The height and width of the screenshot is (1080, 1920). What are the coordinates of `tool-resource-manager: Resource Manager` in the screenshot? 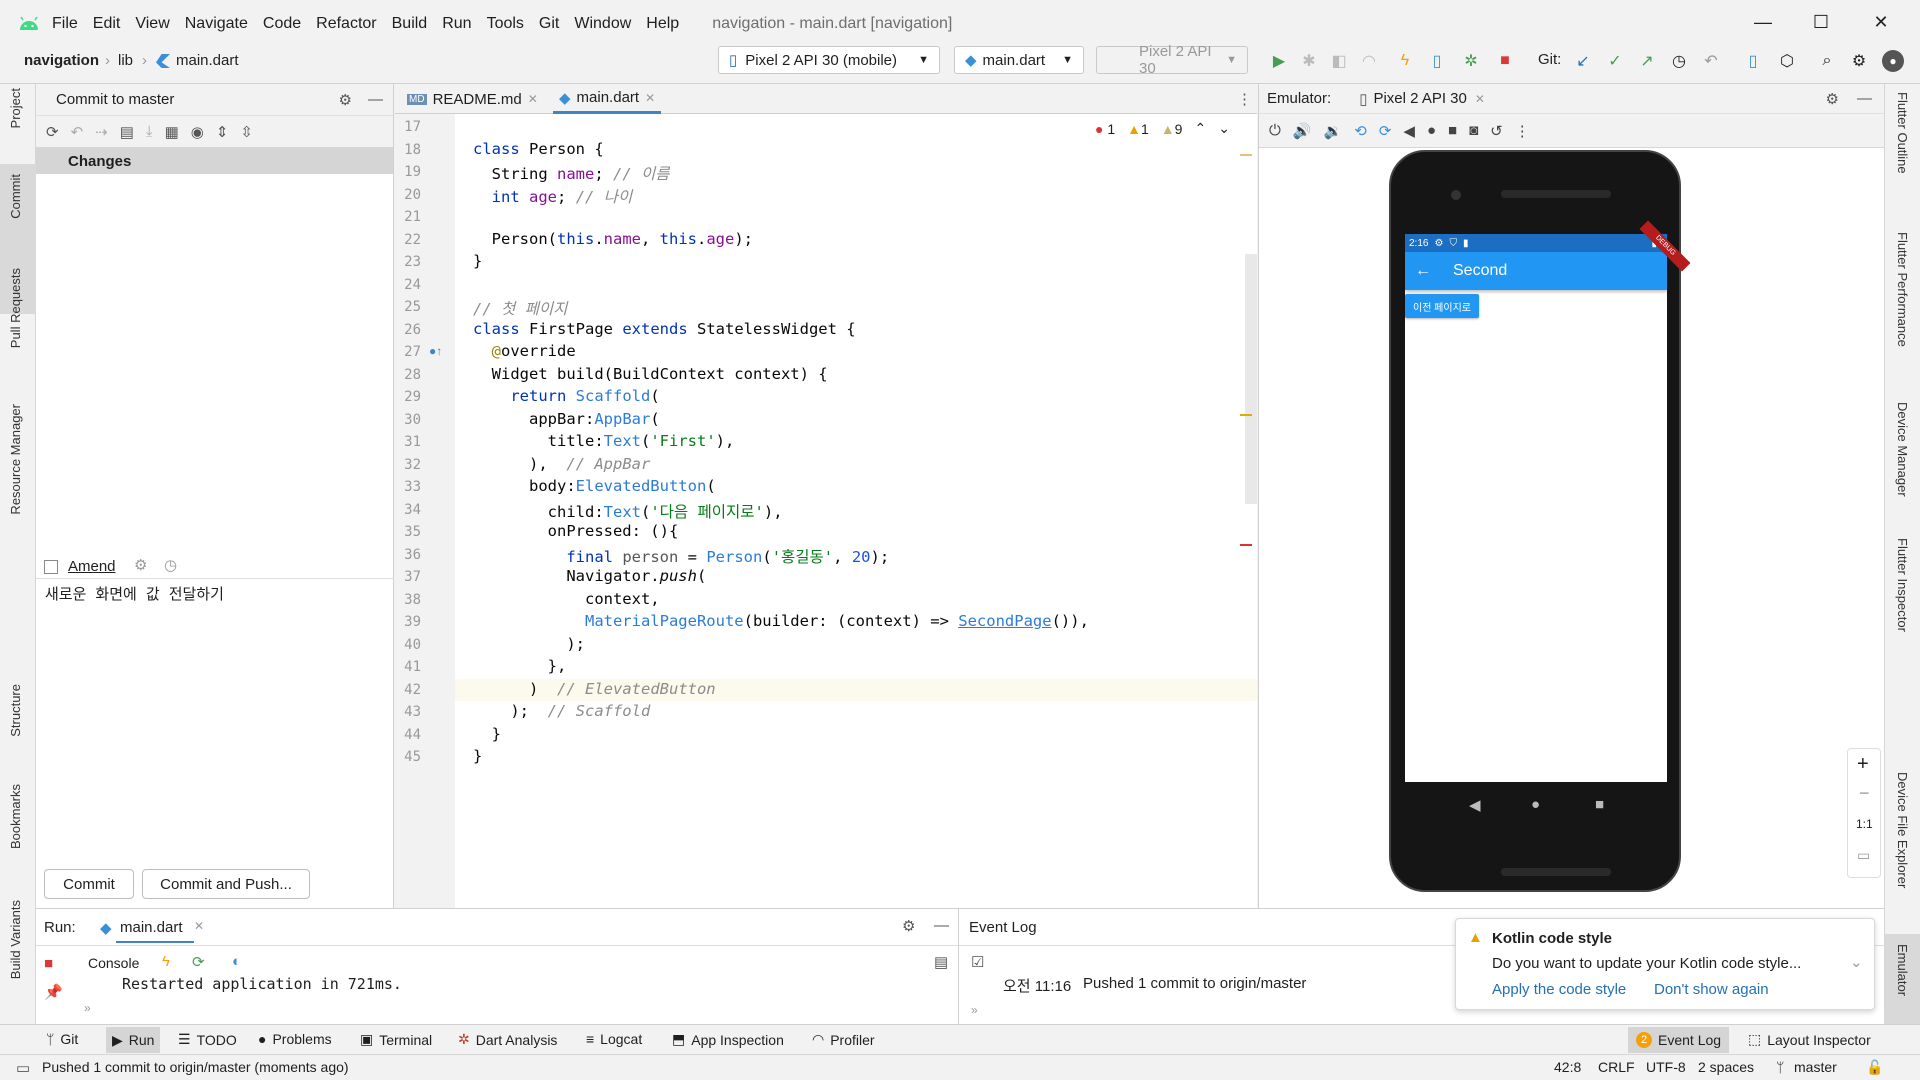 It's located at (15, 459).